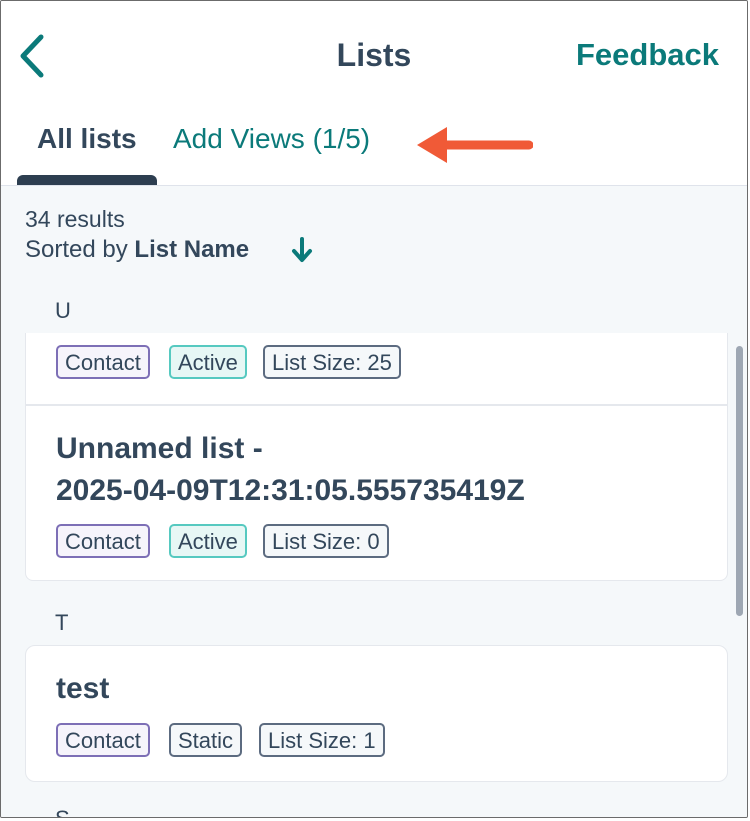 The image size is (750, 821). Describe the element at coordinates (63, 310) in the screenshot. I see `section-letter-u: U` at that location.